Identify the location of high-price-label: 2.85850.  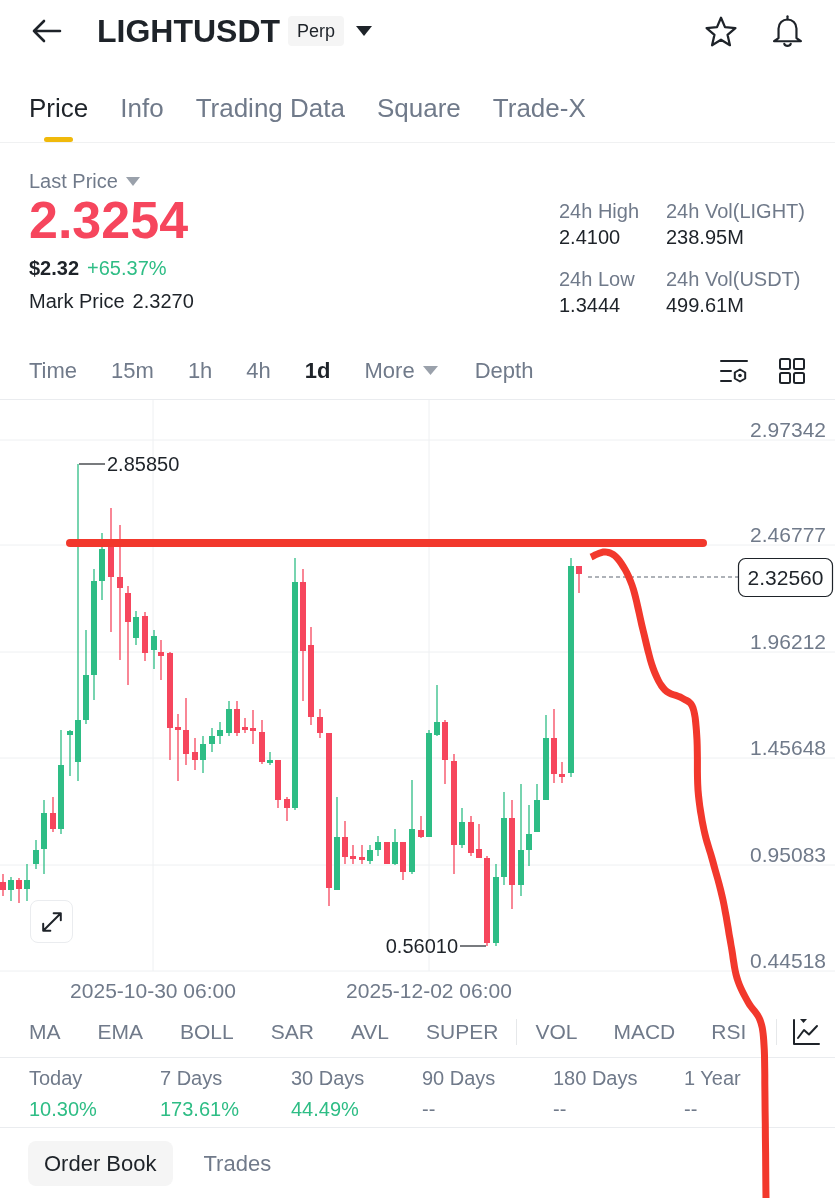
(143, 464).